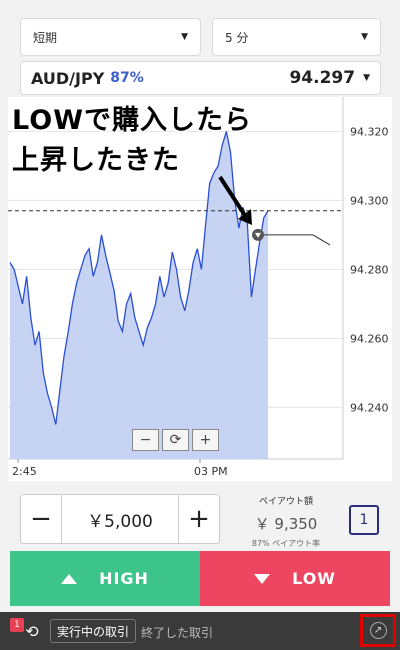  Describe the element at coordinates (364, 520) in the screenshot. I see `quantity-badge: 1` at that location.